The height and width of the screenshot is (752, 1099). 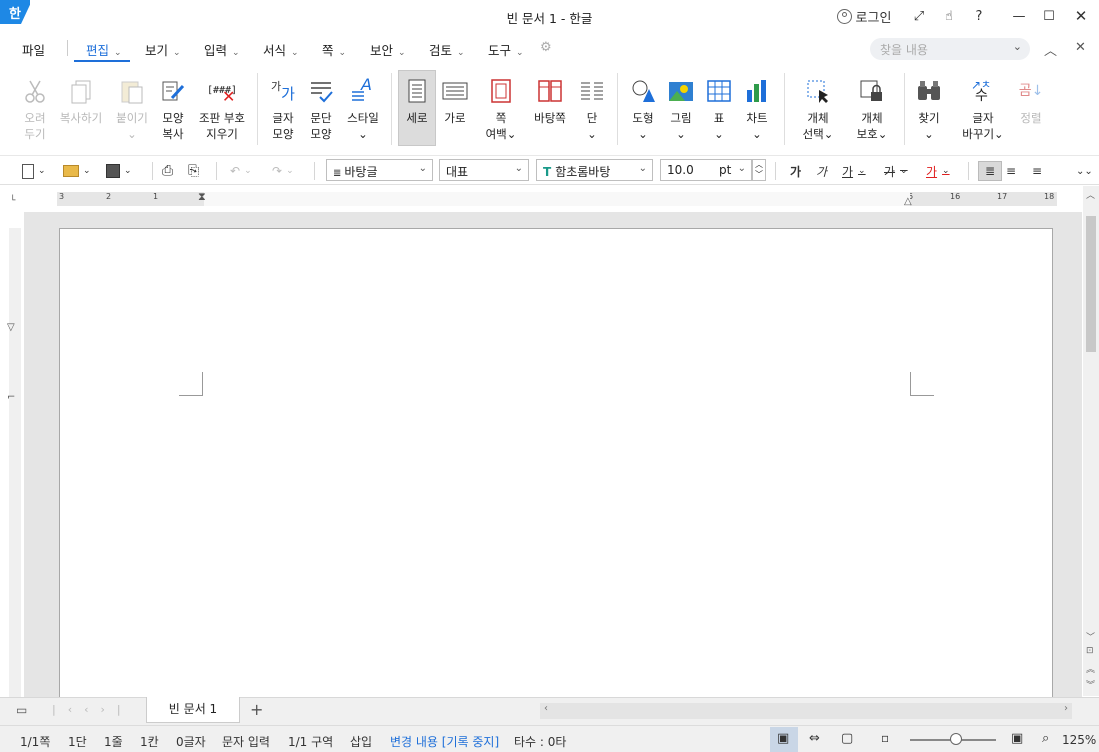 What do you see at coordinates (455, 98) in the screenshot?
I see `landscape-button: 가로` at bounding box center [455, 98].